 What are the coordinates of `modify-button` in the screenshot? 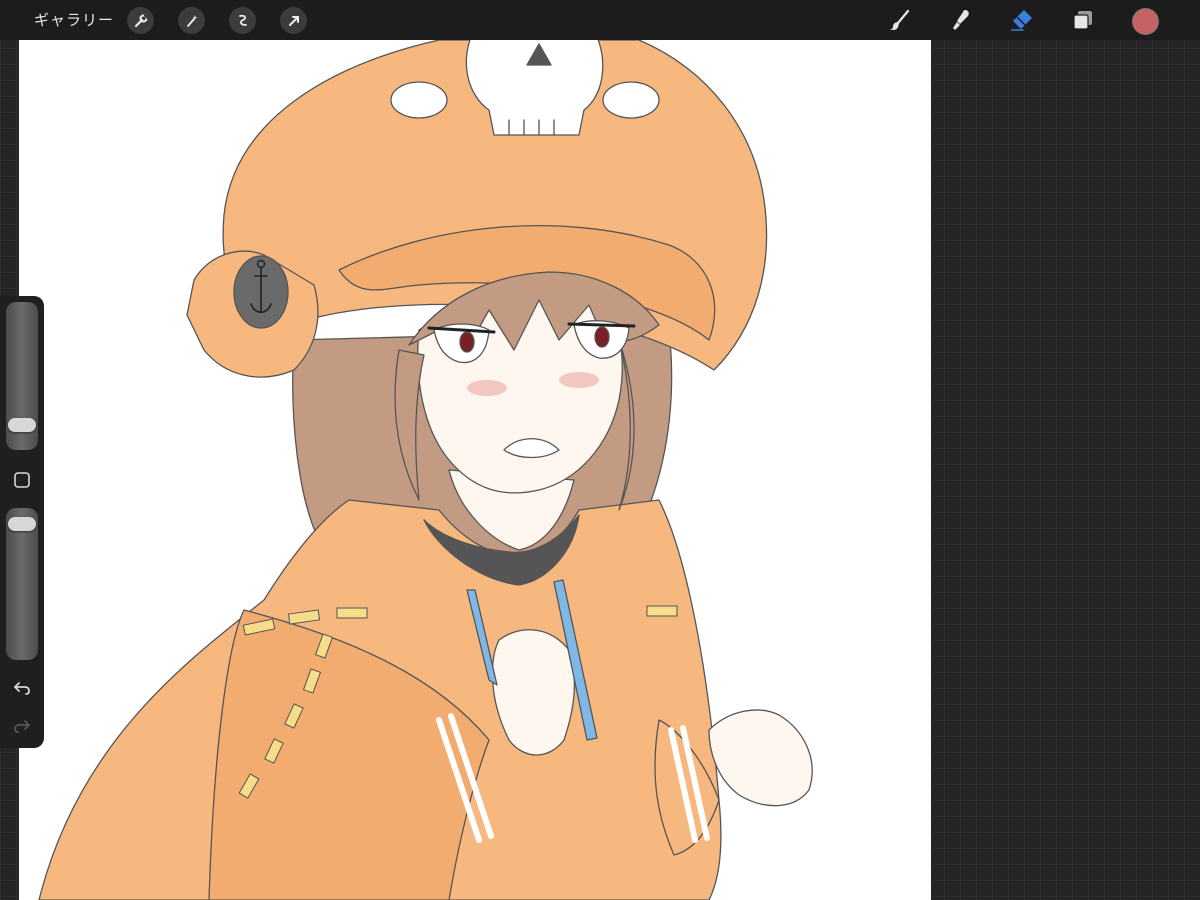 It's located at (22, 480).